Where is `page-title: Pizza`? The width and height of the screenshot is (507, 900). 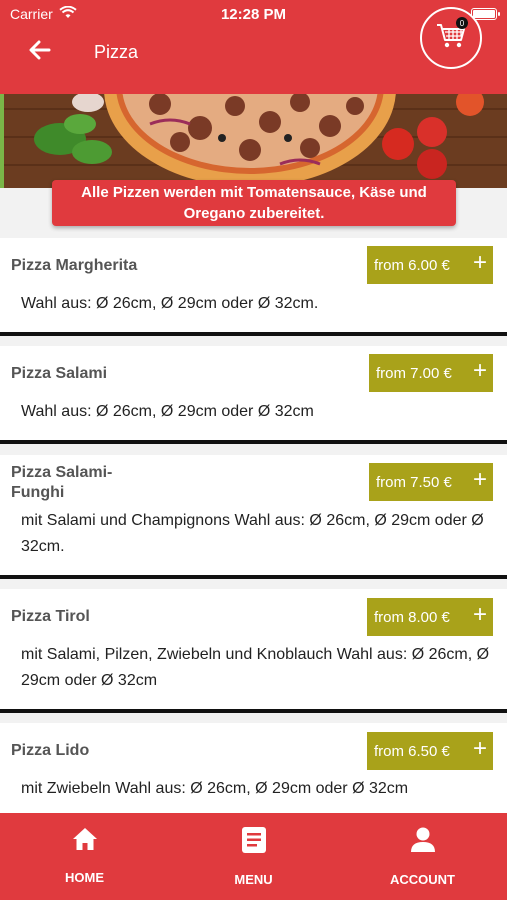
page-title: Pizza is located at coordinates (116, 51).